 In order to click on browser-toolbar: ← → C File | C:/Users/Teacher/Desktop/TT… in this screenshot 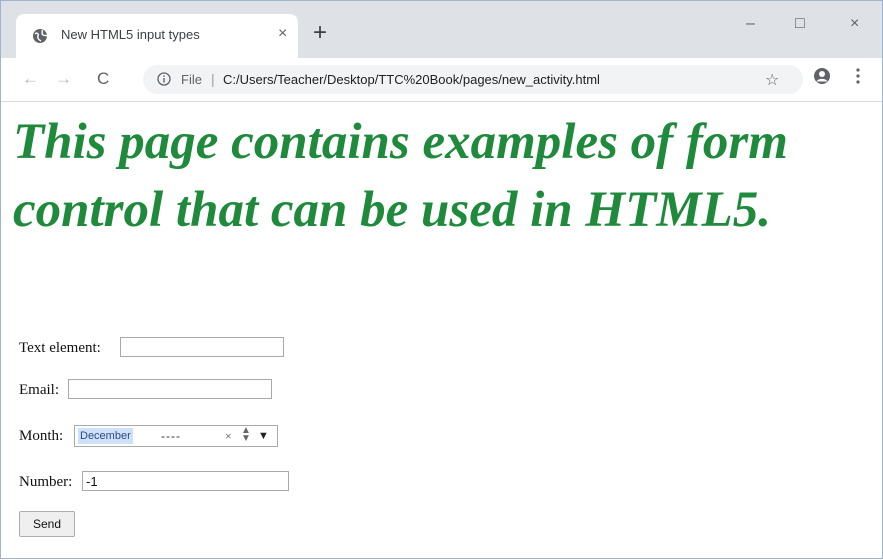, I will do `click(441, 80)`.